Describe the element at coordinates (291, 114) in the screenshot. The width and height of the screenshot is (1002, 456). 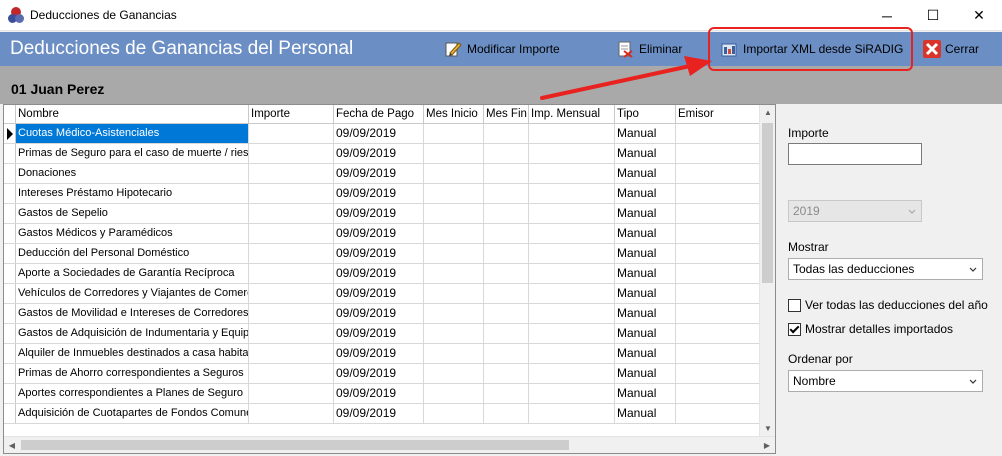
I see `column-header-importe: Importe` at that location.